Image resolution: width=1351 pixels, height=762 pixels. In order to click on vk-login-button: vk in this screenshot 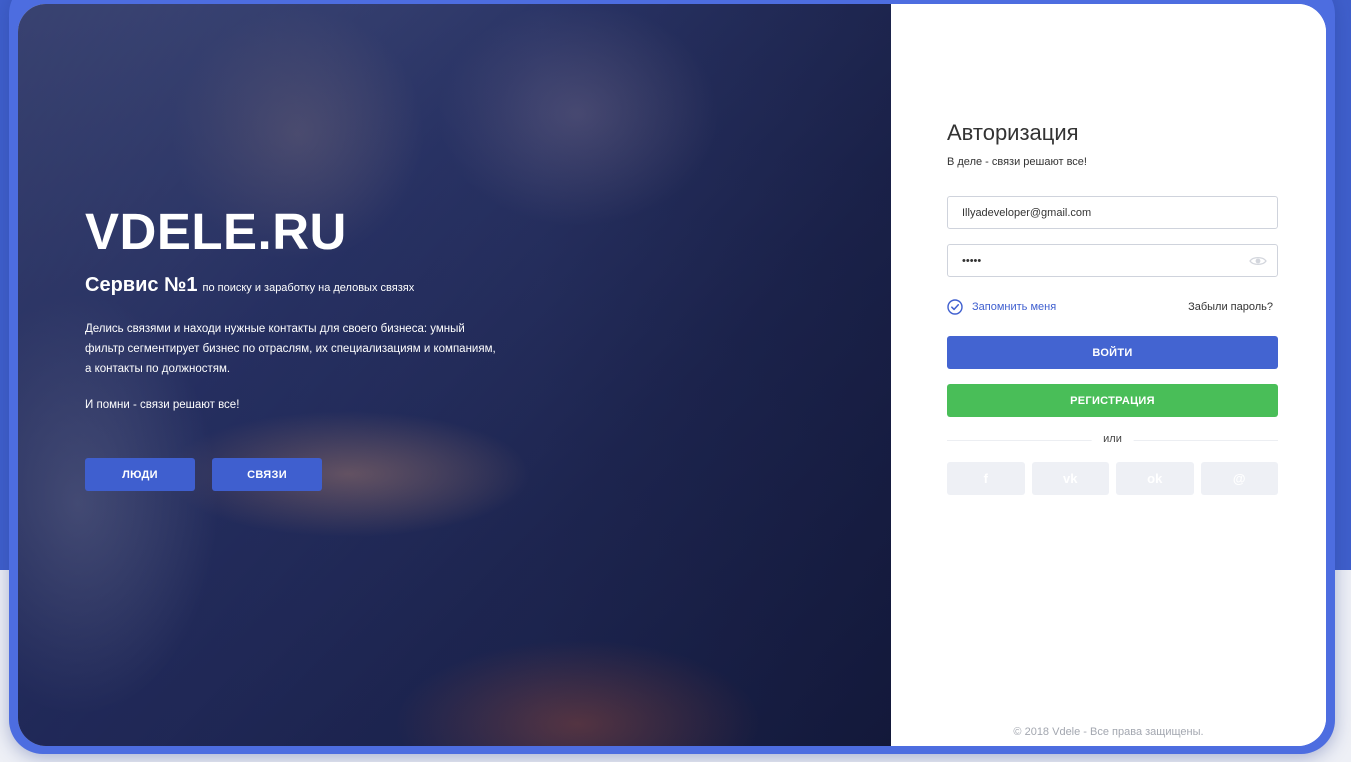, I will do `click(1070, 478)`.